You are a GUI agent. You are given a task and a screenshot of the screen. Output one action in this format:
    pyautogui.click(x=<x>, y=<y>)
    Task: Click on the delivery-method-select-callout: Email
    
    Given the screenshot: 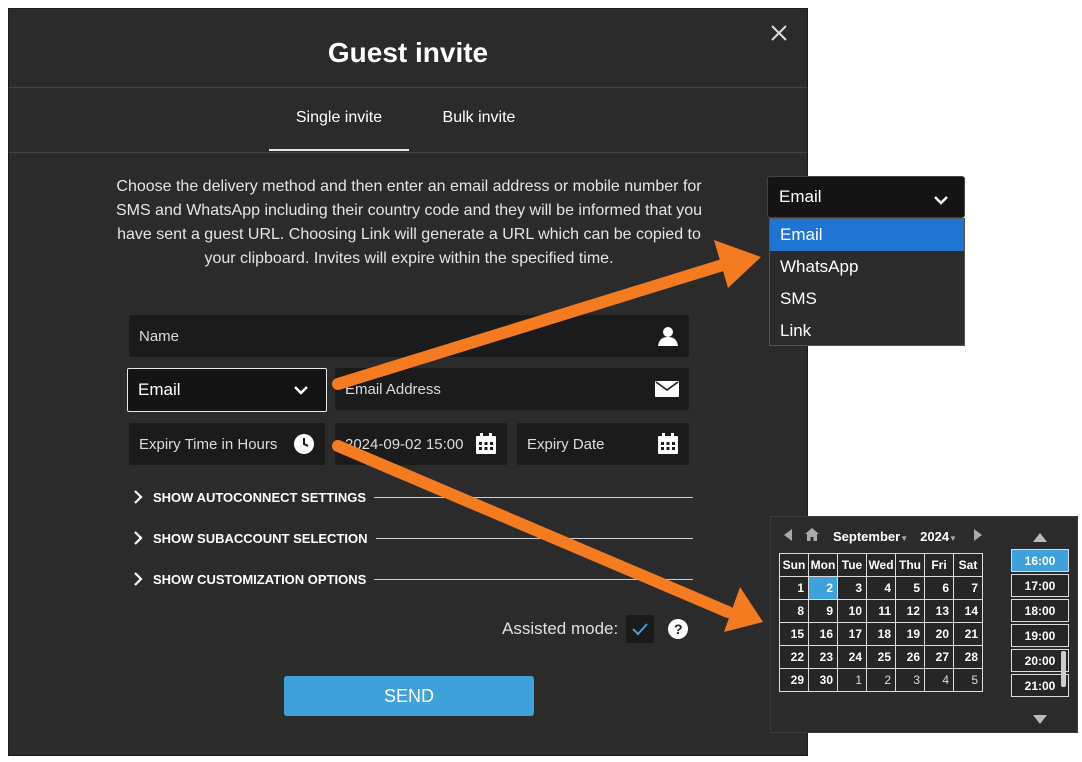 What is the action you would take?
    pyautogui.click(x=866, y=197)
    